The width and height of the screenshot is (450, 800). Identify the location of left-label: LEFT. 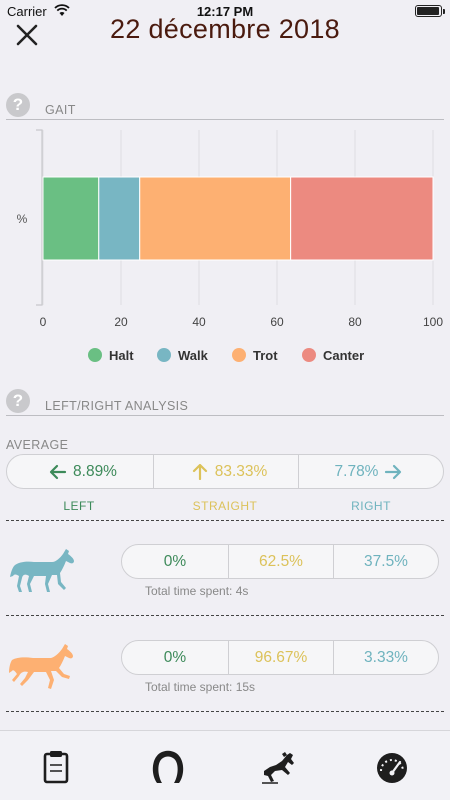
(79, 506).